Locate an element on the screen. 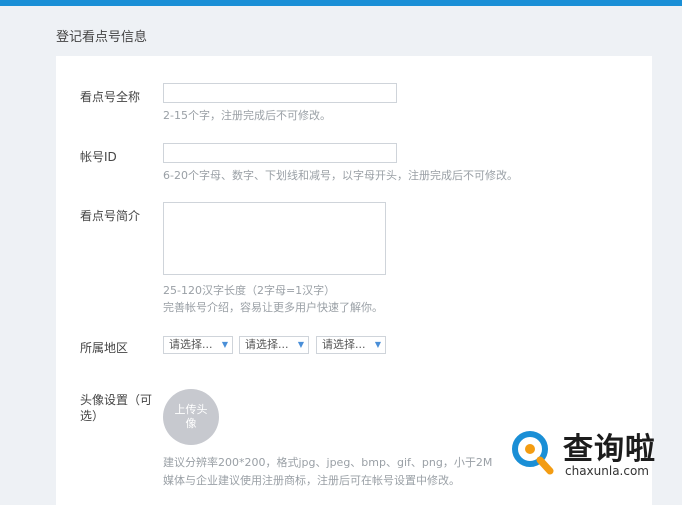 This screenshot has width=682, height=505. watermark-url: chaxunla.com is located at coordinates (607, 471).